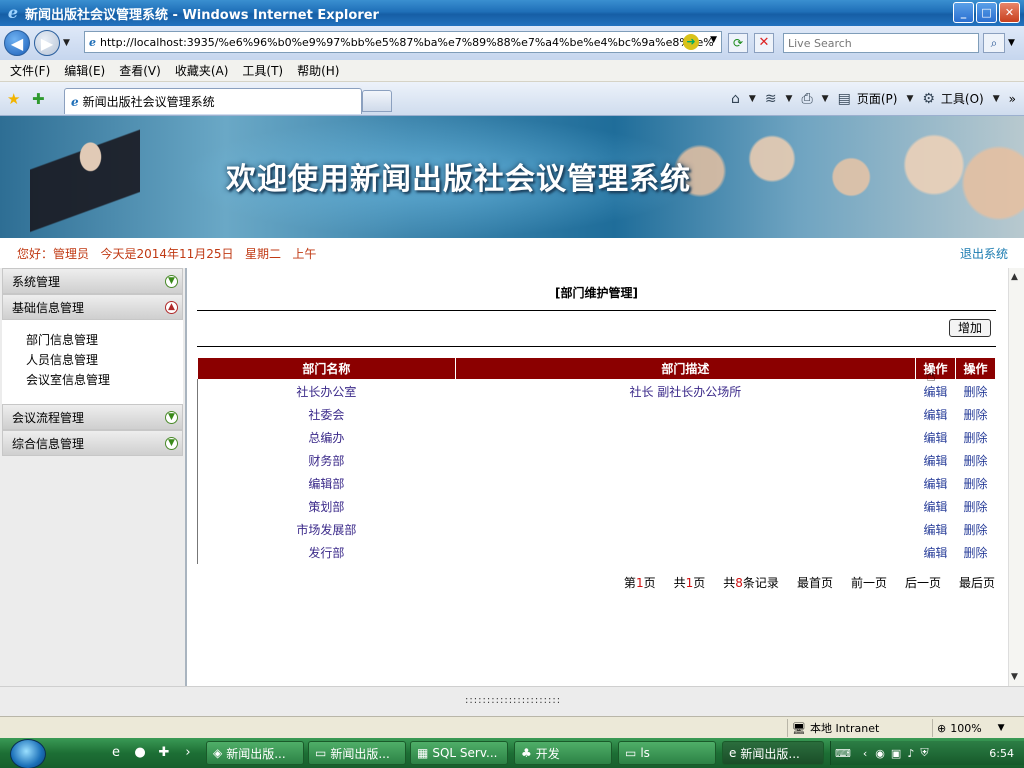 The width and height of the screenshot is (1024, 768). Describe the element at coordinates (326, 506) in the screenshot. I see `department-name-cell: 策划部` at that location.